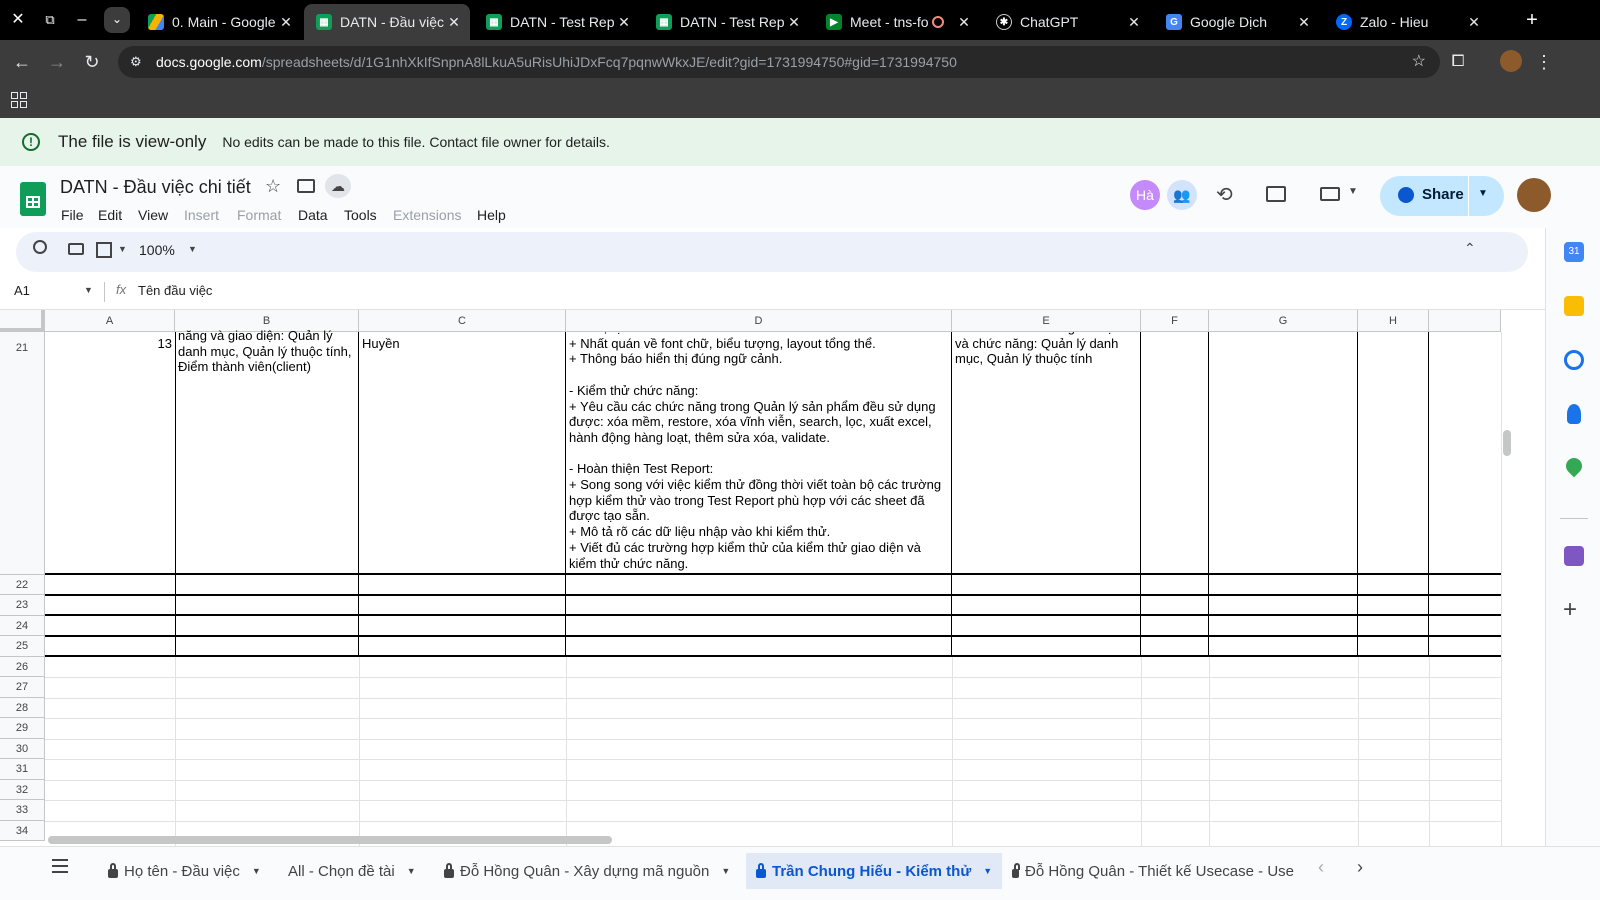 The height and width of the screenshot is (900, 1600). I want to click on extensions-icon: ⧠, so click(1458, 62).